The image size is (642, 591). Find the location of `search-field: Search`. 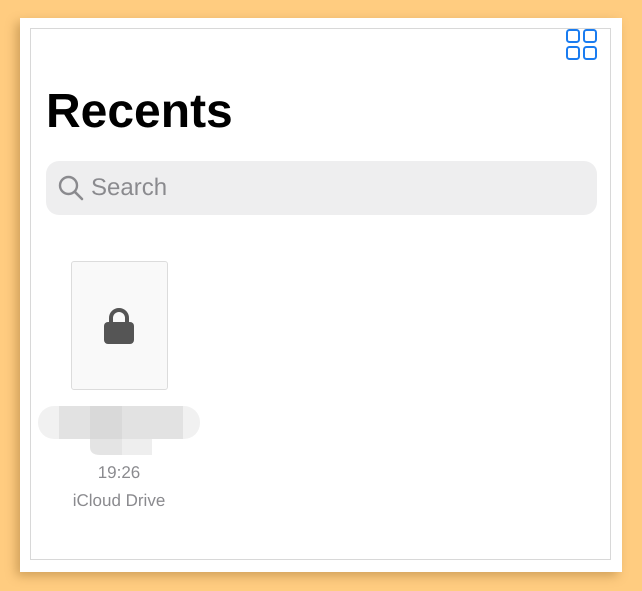

search-field: Search is located at coordinates (321, 188).